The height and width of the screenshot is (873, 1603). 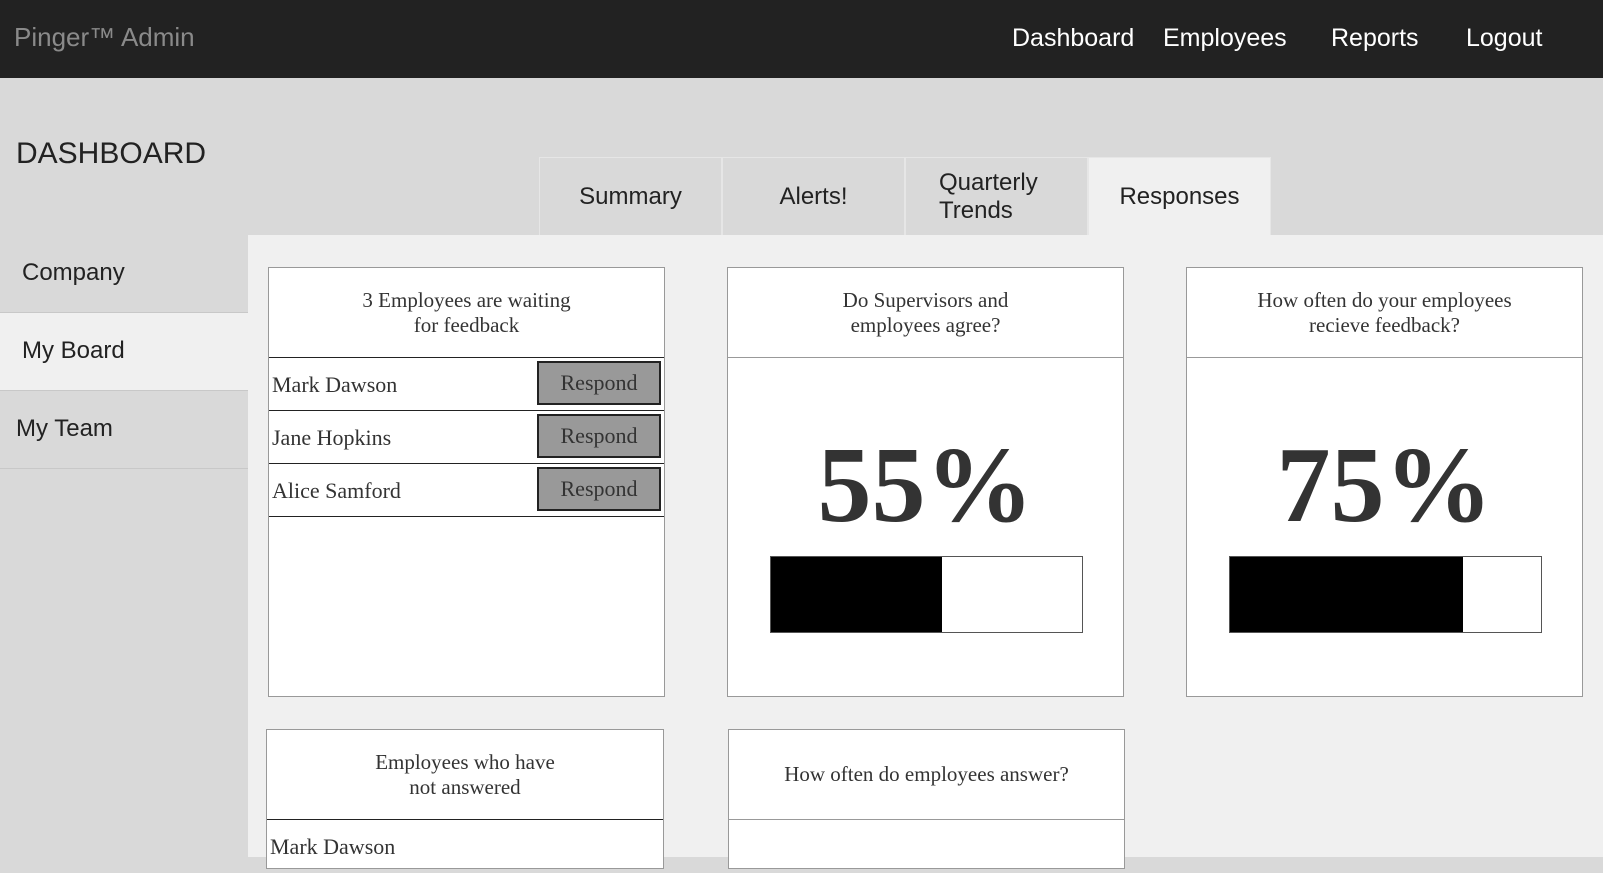 I want to click on sidebar-item-my-board: My Board, so click(x=124, y=352).